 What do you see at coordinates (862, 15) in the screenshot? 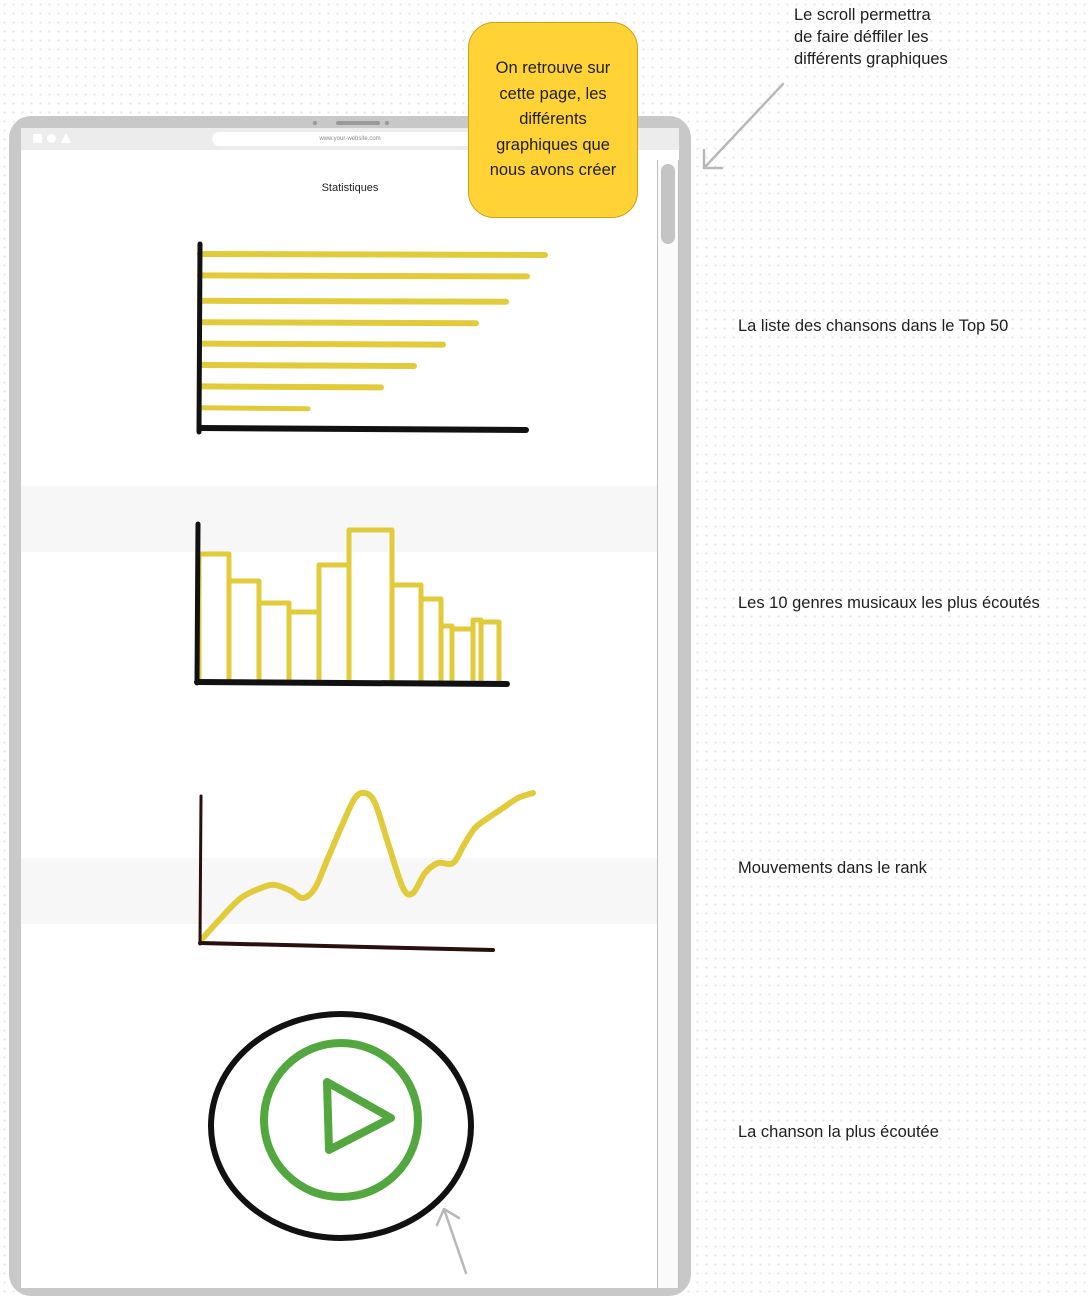
I see `scroll-note-line-1: Le scroll permettra` at bounding box center [862, 15].